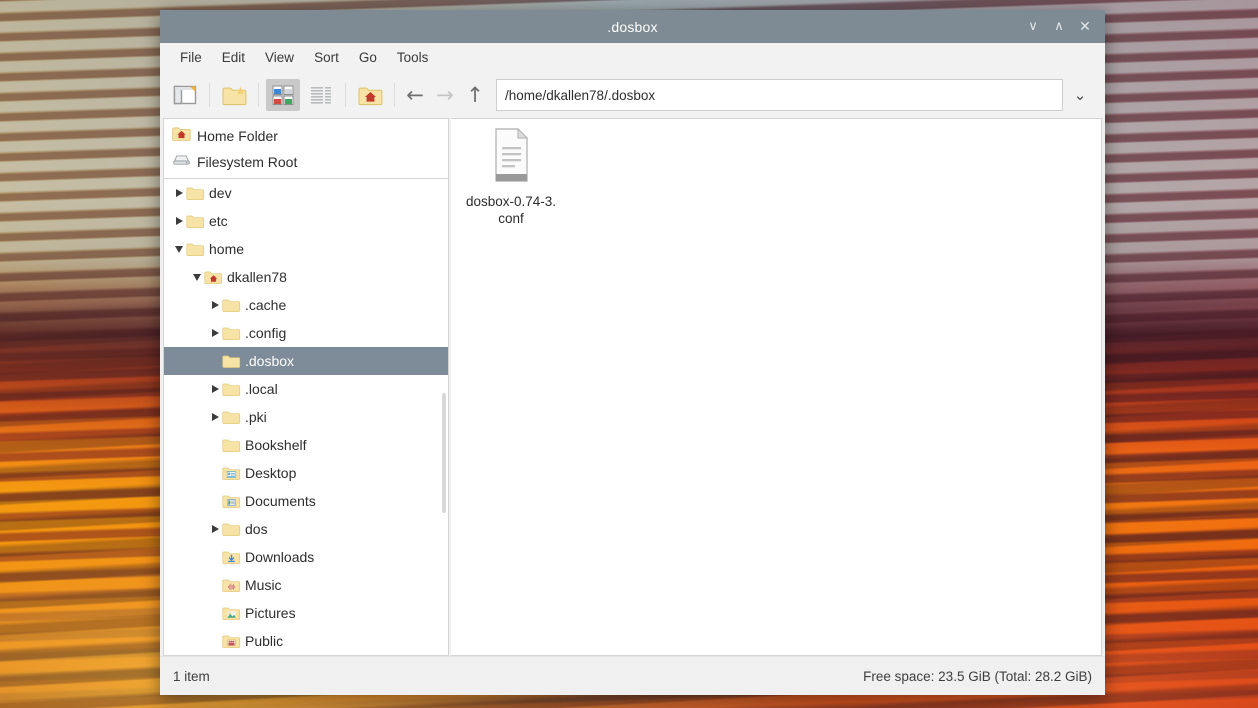 The height and width of the screenshot is (708, 1258). Describe the element at coordinates (231, 585) in the screenshot. I see `music-icon` at that location.